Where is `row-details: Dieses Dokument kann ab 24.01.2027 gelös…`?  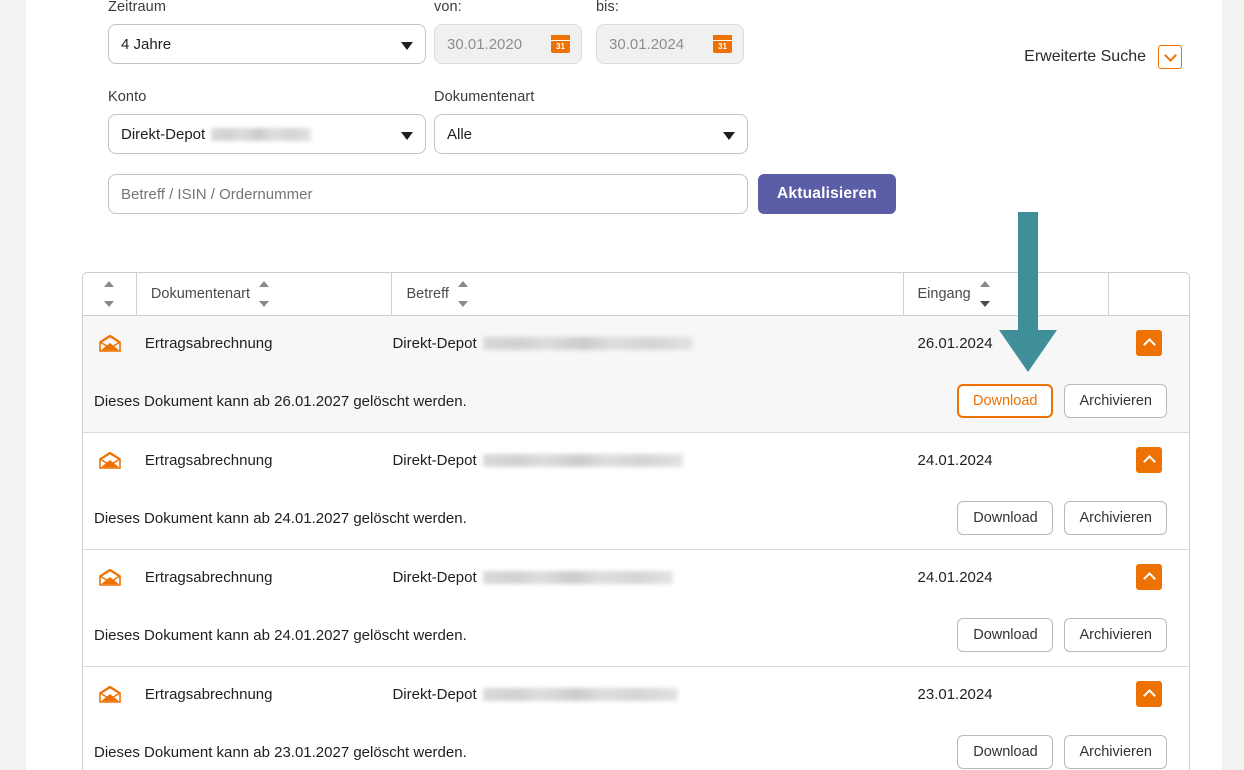 row-details: Dieses Dokument kann ab 24.01.2027 gelös… is located at coordinates (636, 518).